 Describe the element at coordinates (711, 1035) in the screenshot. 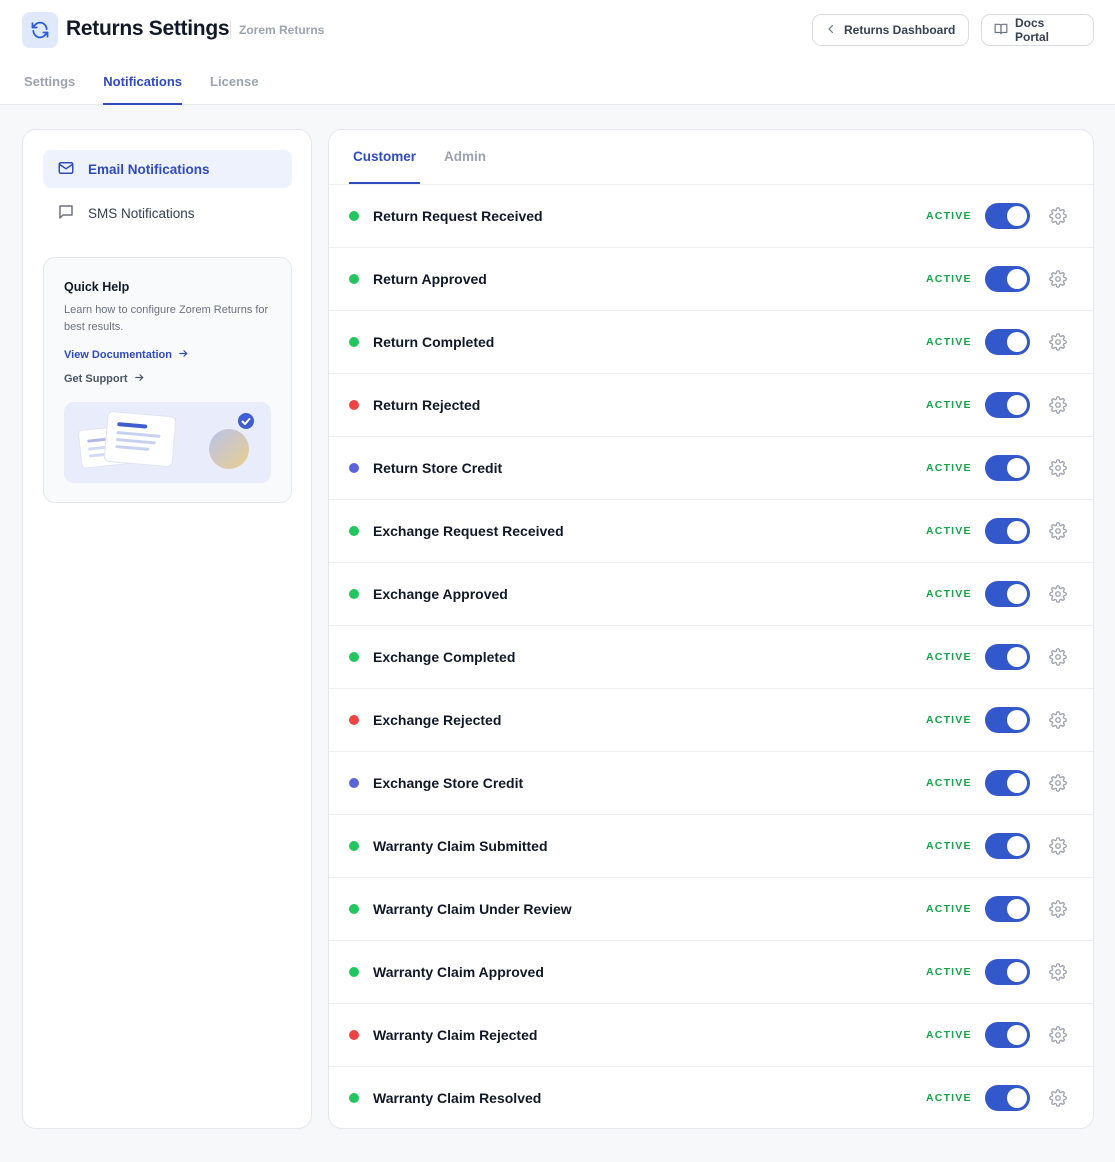

I see `notification-row: Warranty Claim Rejected ACTIVE` at that location.